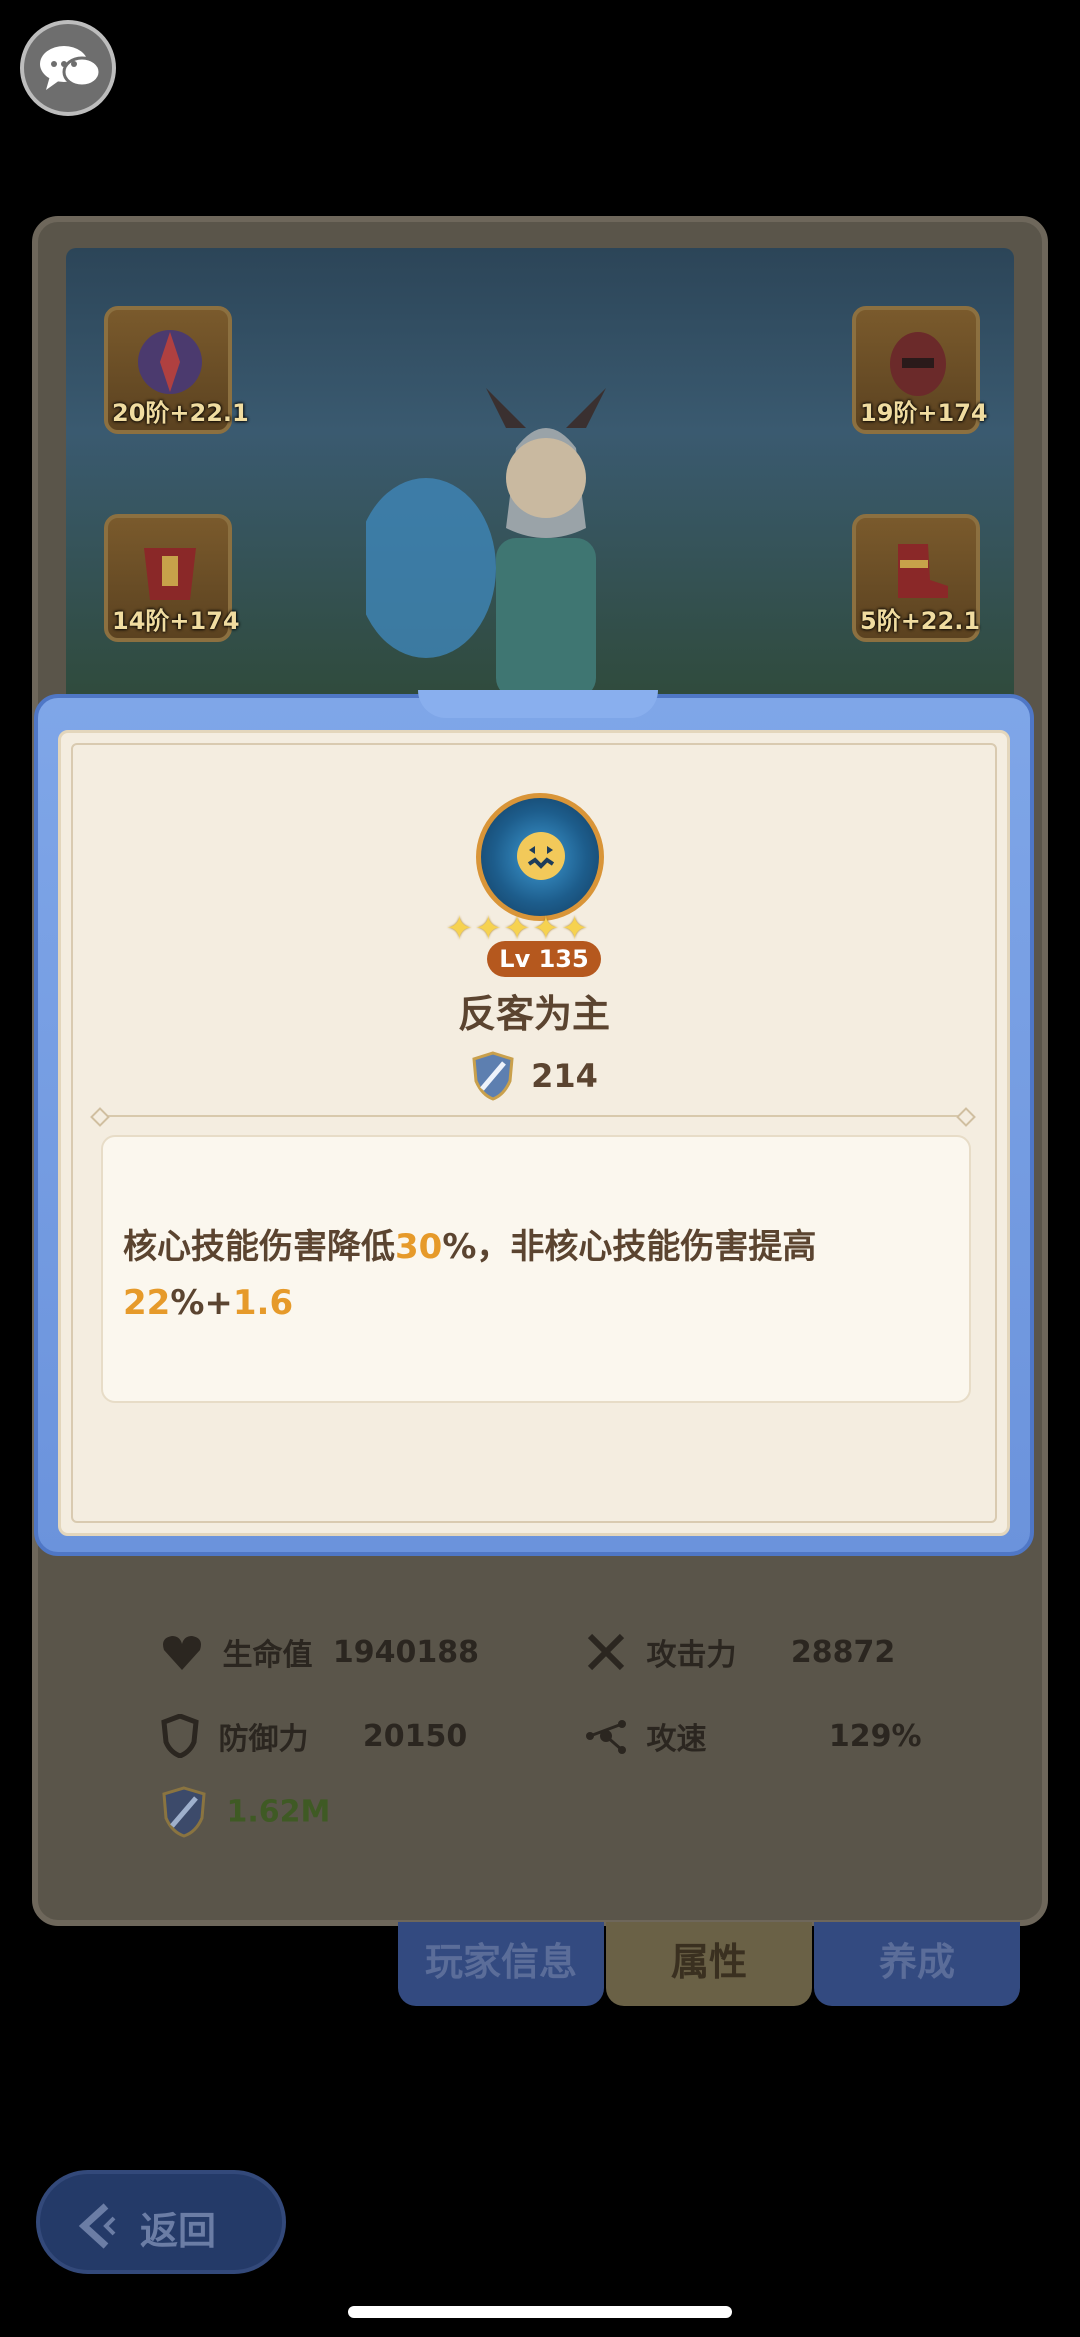 The width and height of the screenshot is (1080, 2337). I want to click on lightning-face-icon, so click(541, 856).